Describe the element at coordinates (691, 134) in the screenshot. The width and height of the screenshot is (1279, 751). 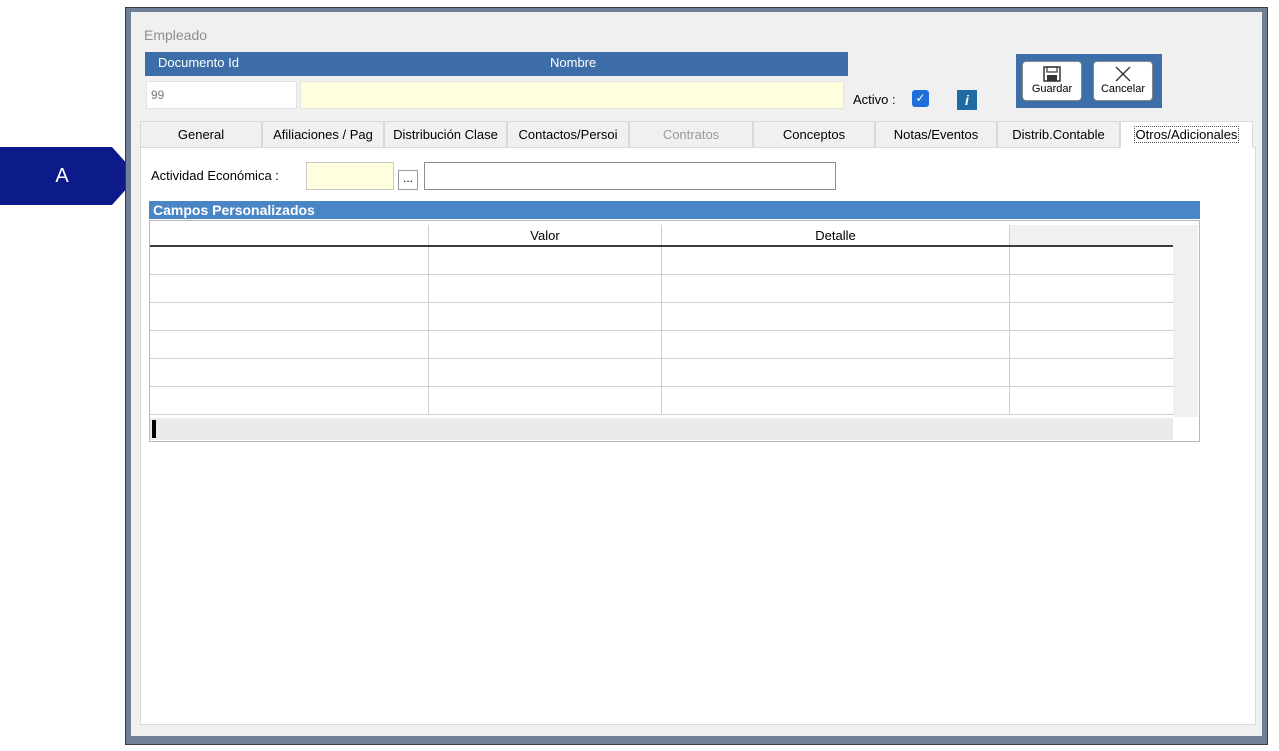
I see `tab-contratos: Contratos` at that location.